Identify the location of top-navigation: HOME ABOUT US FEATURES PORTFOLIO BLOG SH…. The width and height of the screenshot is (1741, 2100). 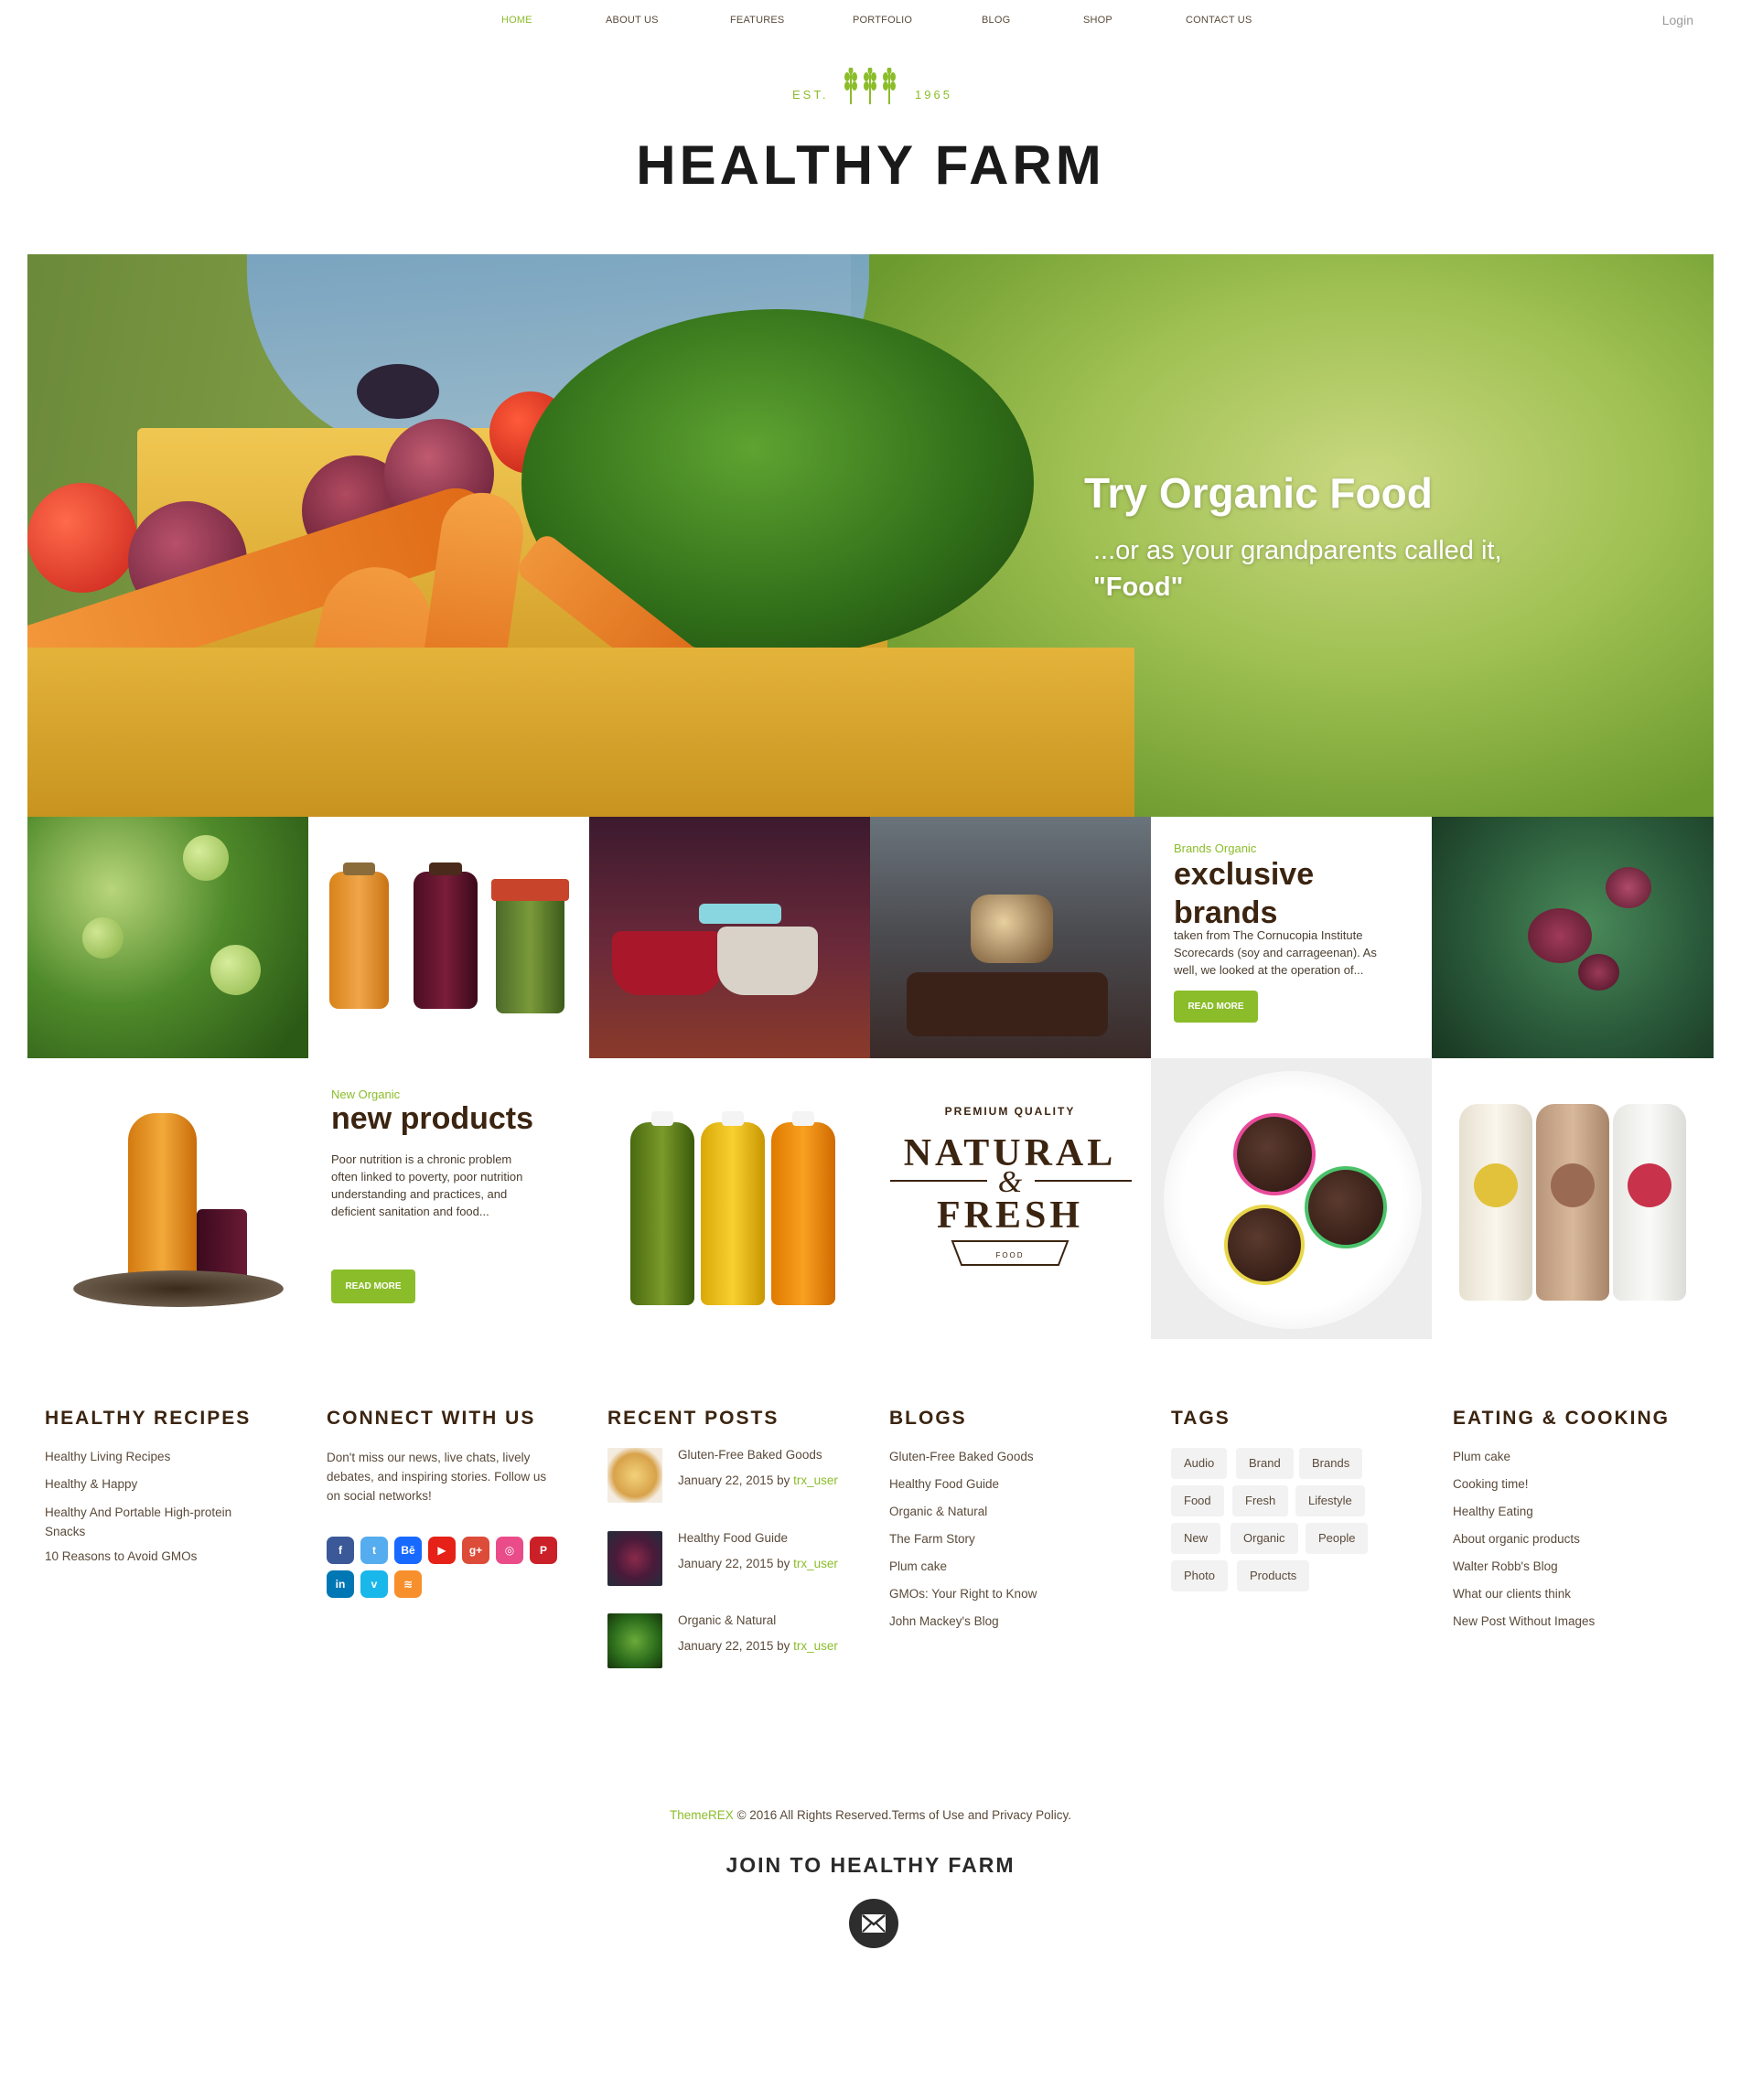
(870, 20).